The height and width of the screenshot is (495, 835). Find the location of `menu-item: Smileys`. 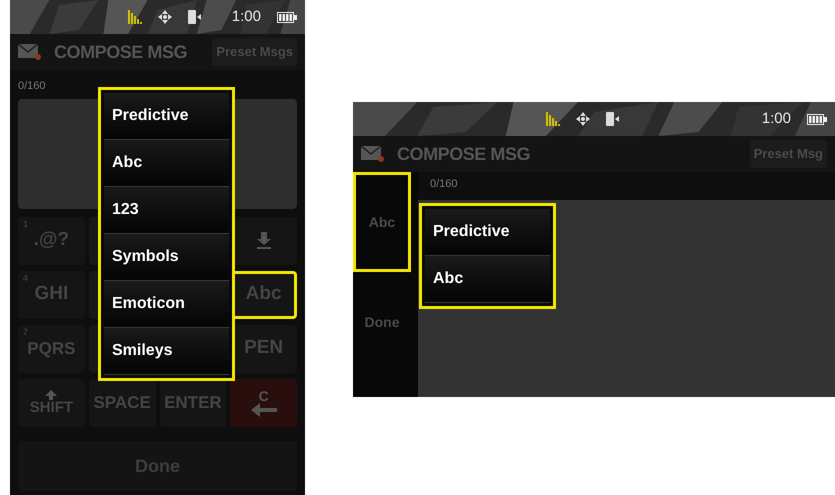

menu-item: Smileys is located at coordinates (166, 351).